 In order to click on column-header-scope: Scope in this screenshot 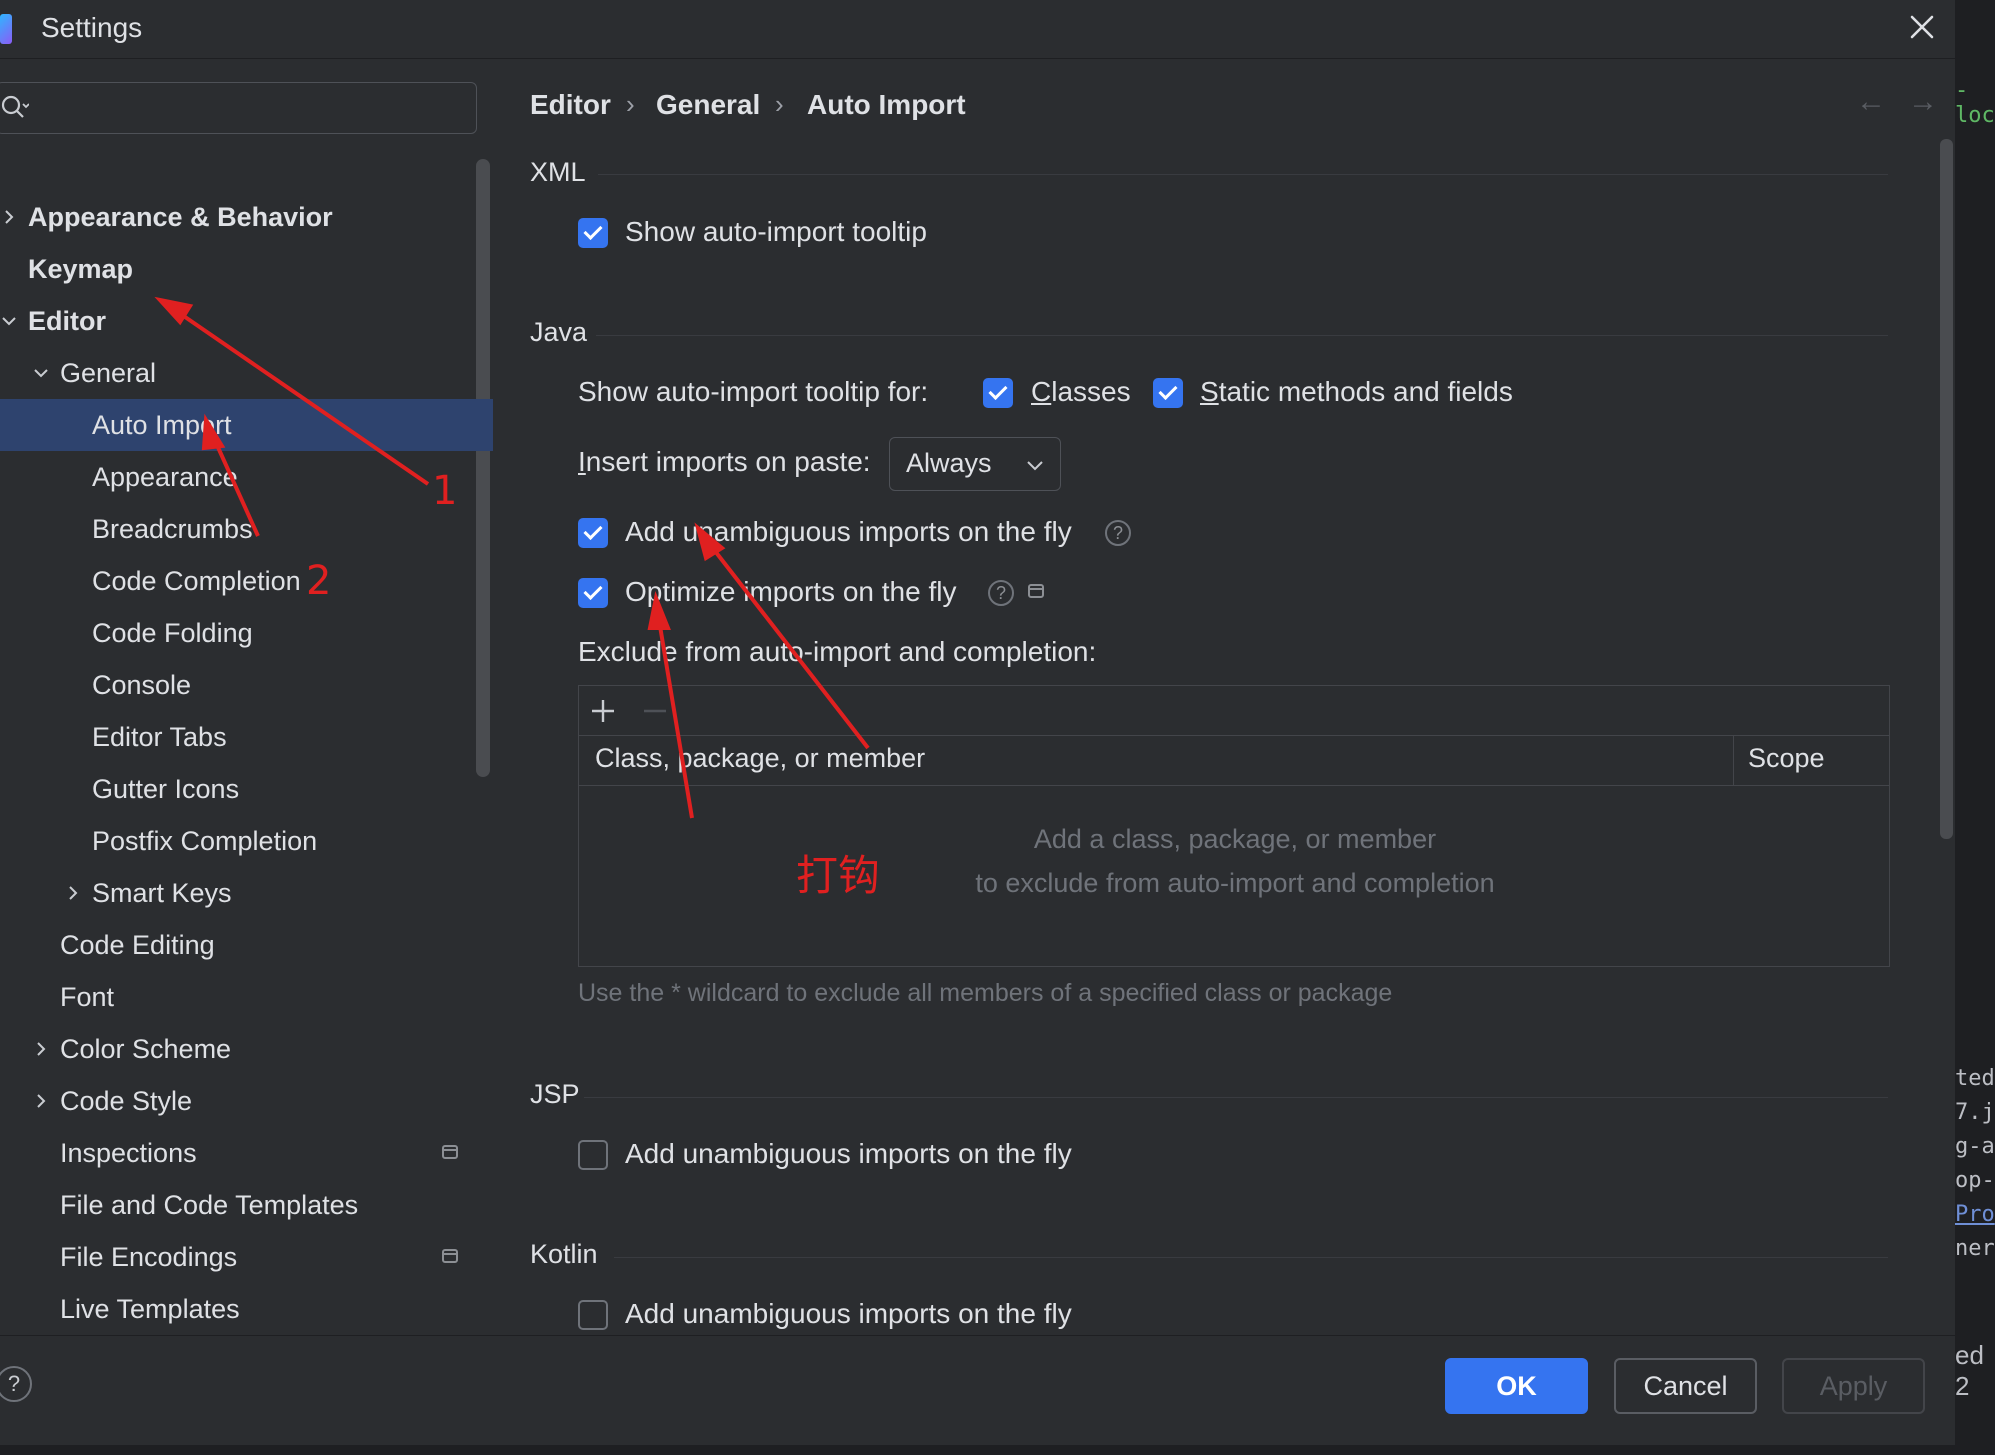, I will do `click(1786, 758)`.